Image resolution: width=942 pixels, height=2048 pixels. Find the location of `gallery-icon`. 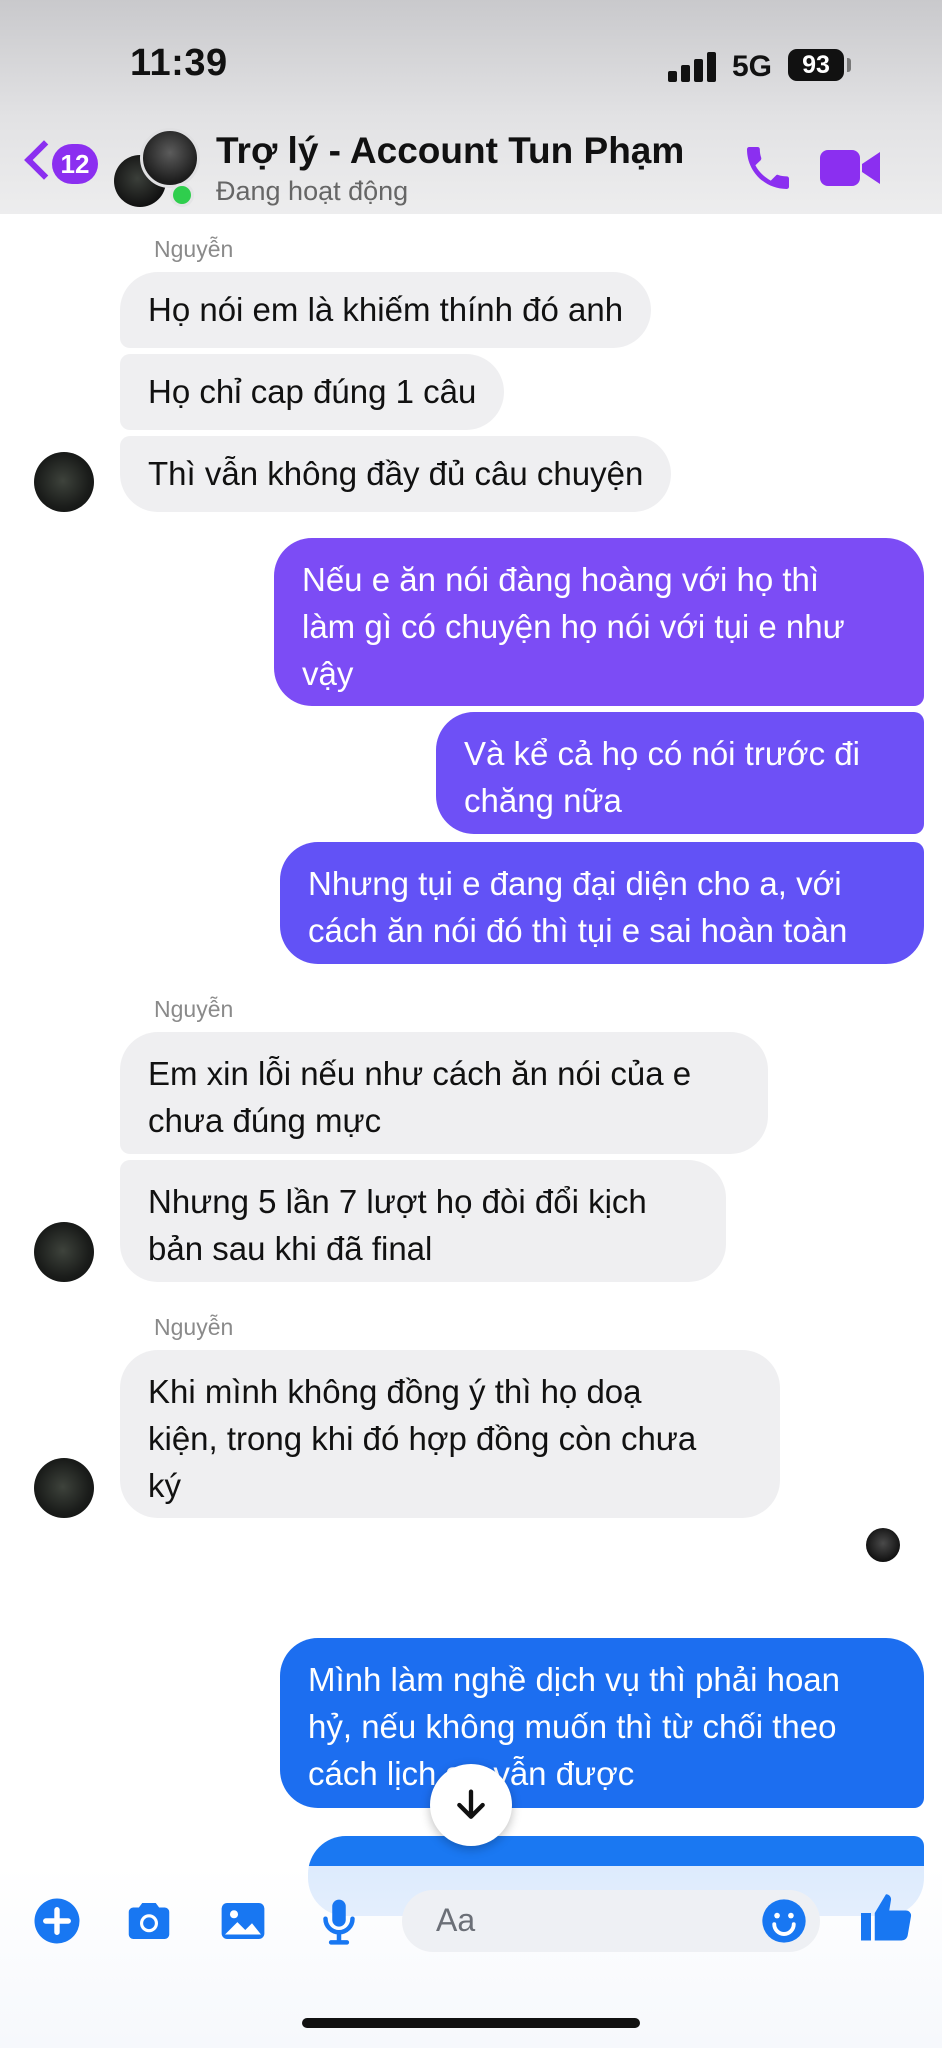

gallery-icon is located at coordinates (243, 1921).